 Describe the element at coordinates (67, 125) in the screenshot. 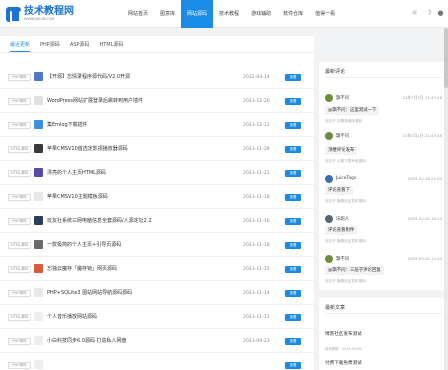

I see `item-title: 集Emlog下载插件` at that location.